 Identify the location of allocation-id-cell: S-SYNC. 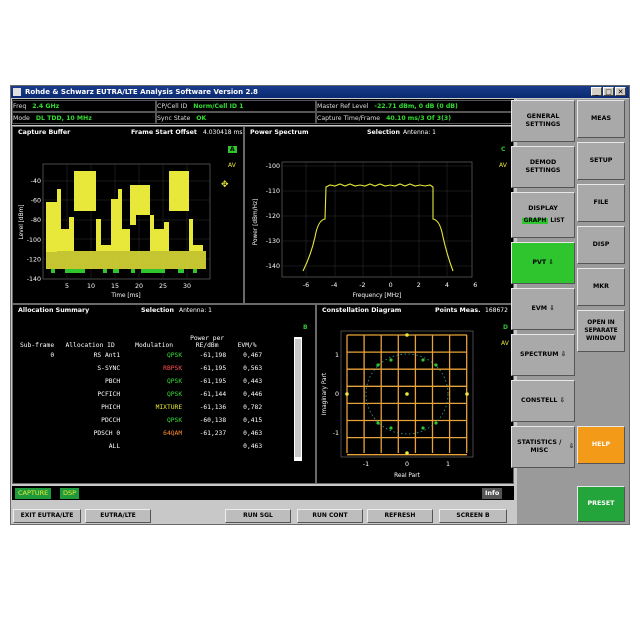
(109, 368).